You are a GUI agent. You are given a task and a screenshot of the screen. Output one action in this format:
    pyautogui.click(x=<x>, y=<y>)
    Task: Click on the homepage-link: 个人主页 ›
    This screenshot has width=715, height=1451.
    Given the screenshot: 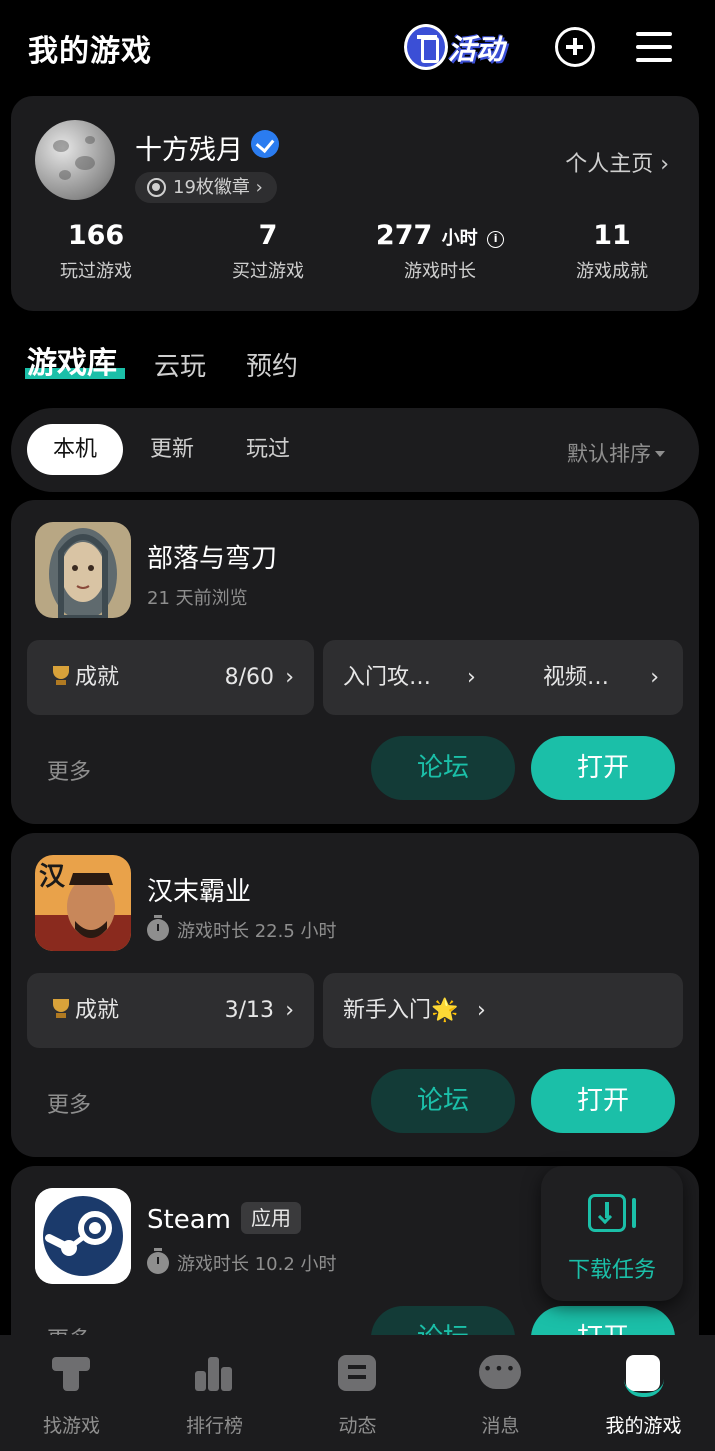 What is the action you would take?
    pyautogui.click(x=617, y=162)
    